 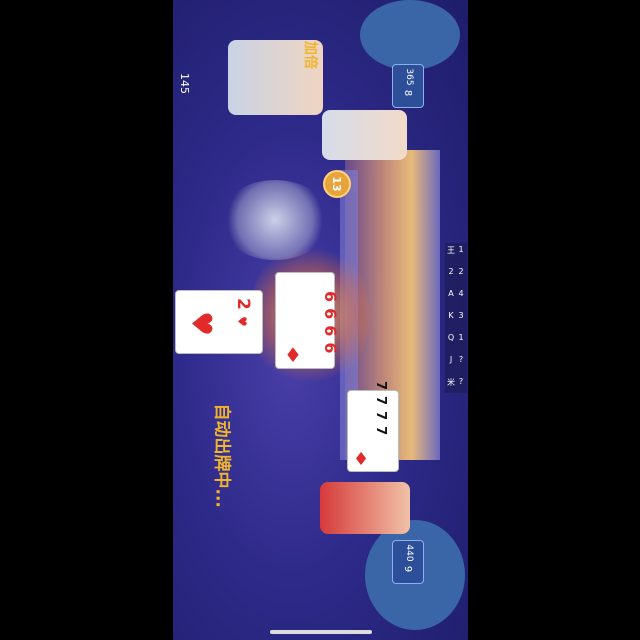 What do you see at coordinates (242, 321) in the screenshot?
I see `heart-small-icon: ♥` at bounding box center [242, 321].